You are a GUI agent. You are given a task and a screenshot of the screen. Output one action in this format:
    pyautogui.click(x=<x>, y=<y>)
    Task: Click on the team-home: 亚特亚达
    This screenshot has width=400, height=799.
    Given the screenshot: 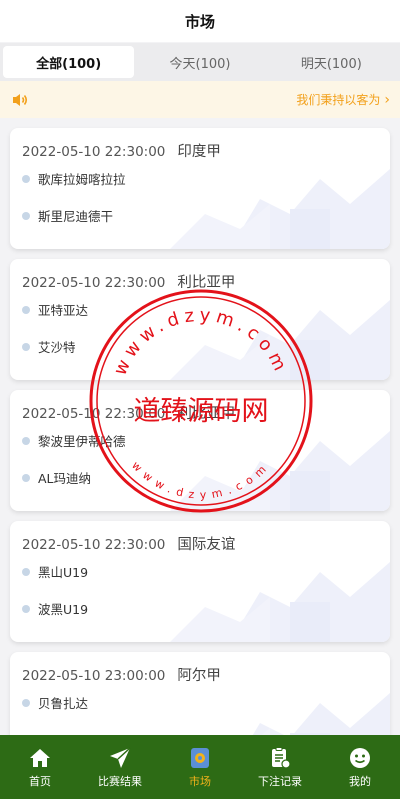 What is the action you would take?
    pyautogui.click(x=55, y=309)
    